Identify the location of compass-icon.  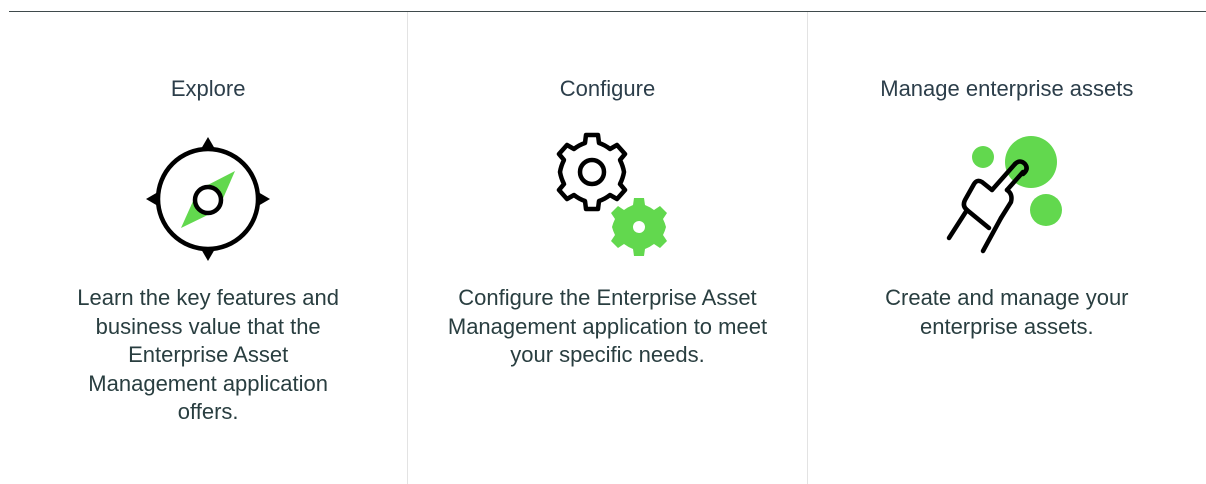
(208, 194).